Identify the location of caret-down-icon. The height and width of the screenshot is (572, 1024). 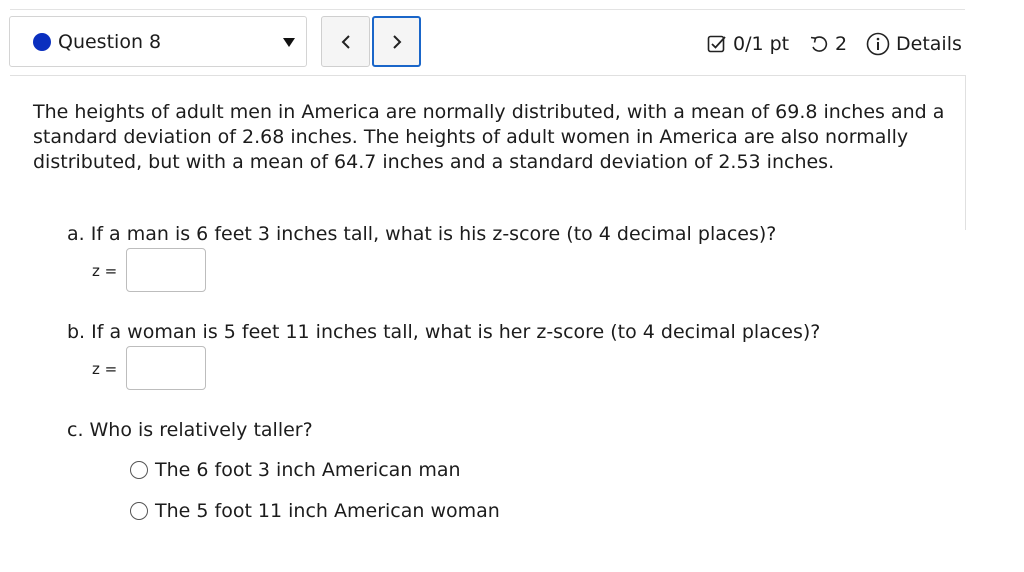
(289, 42).